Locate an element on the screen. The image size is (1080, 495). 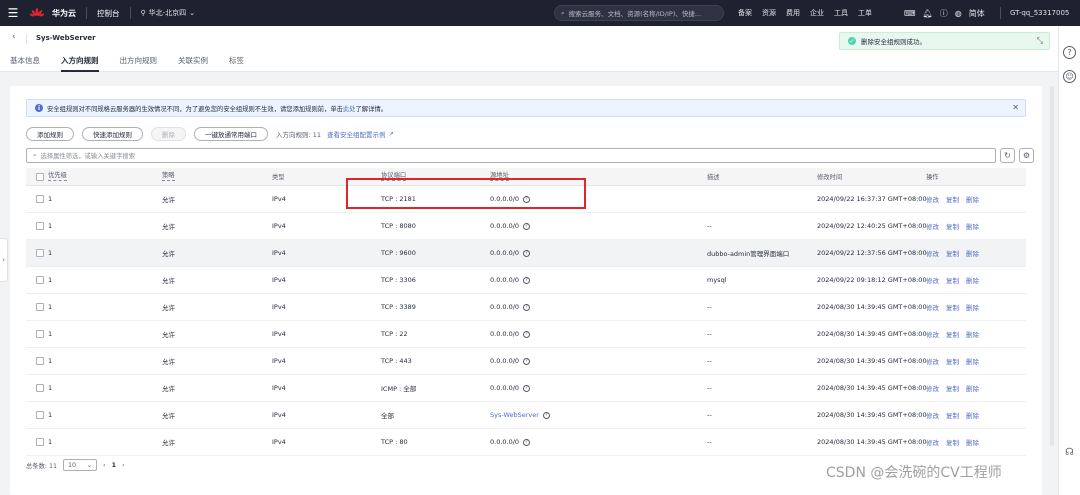
page-size-select: 10 ⌄ is located at coordinates (80, 465).